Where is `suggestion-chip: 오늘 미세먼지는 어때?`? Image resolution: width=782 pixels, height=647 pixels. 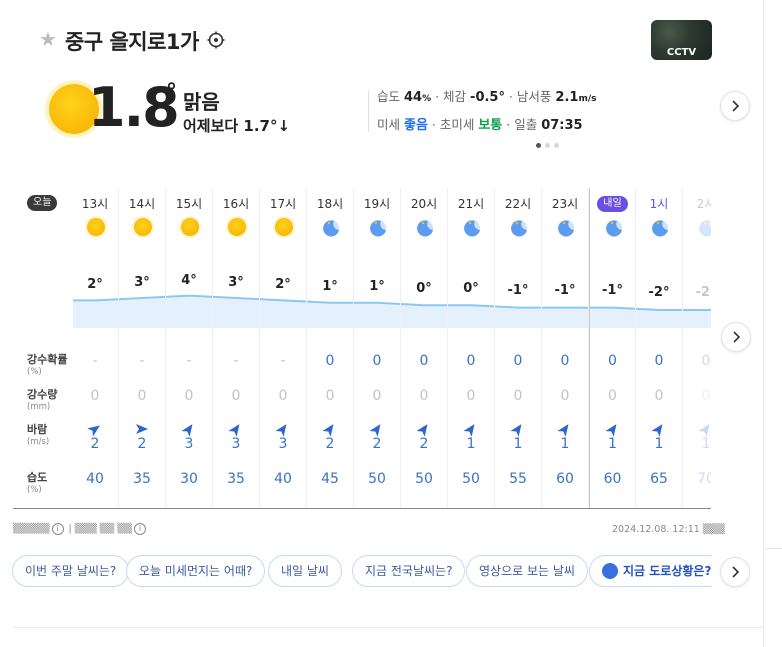
suggestion-chip: 오늘 미세먼지는 어때? is located at coordinates (196, 571).